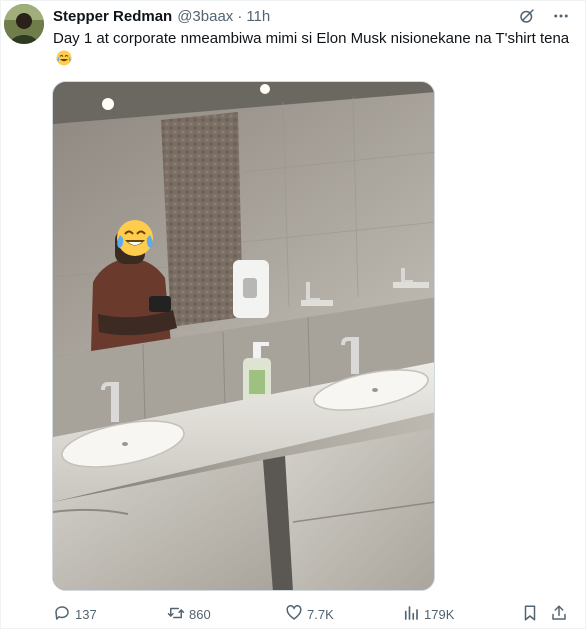 Image resolution: width=586 pixels, height=629 pixels. What do you see at coordinates (561, 16) in the screenshot?
I see `more-icon` at bounding box center [561, 16].